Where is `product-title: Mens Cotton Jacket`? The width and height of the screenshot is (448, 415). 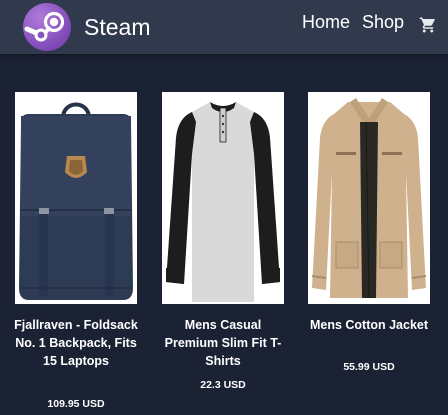 product-title: Mens Cotton Jacket is located at coordinates (369, 325).